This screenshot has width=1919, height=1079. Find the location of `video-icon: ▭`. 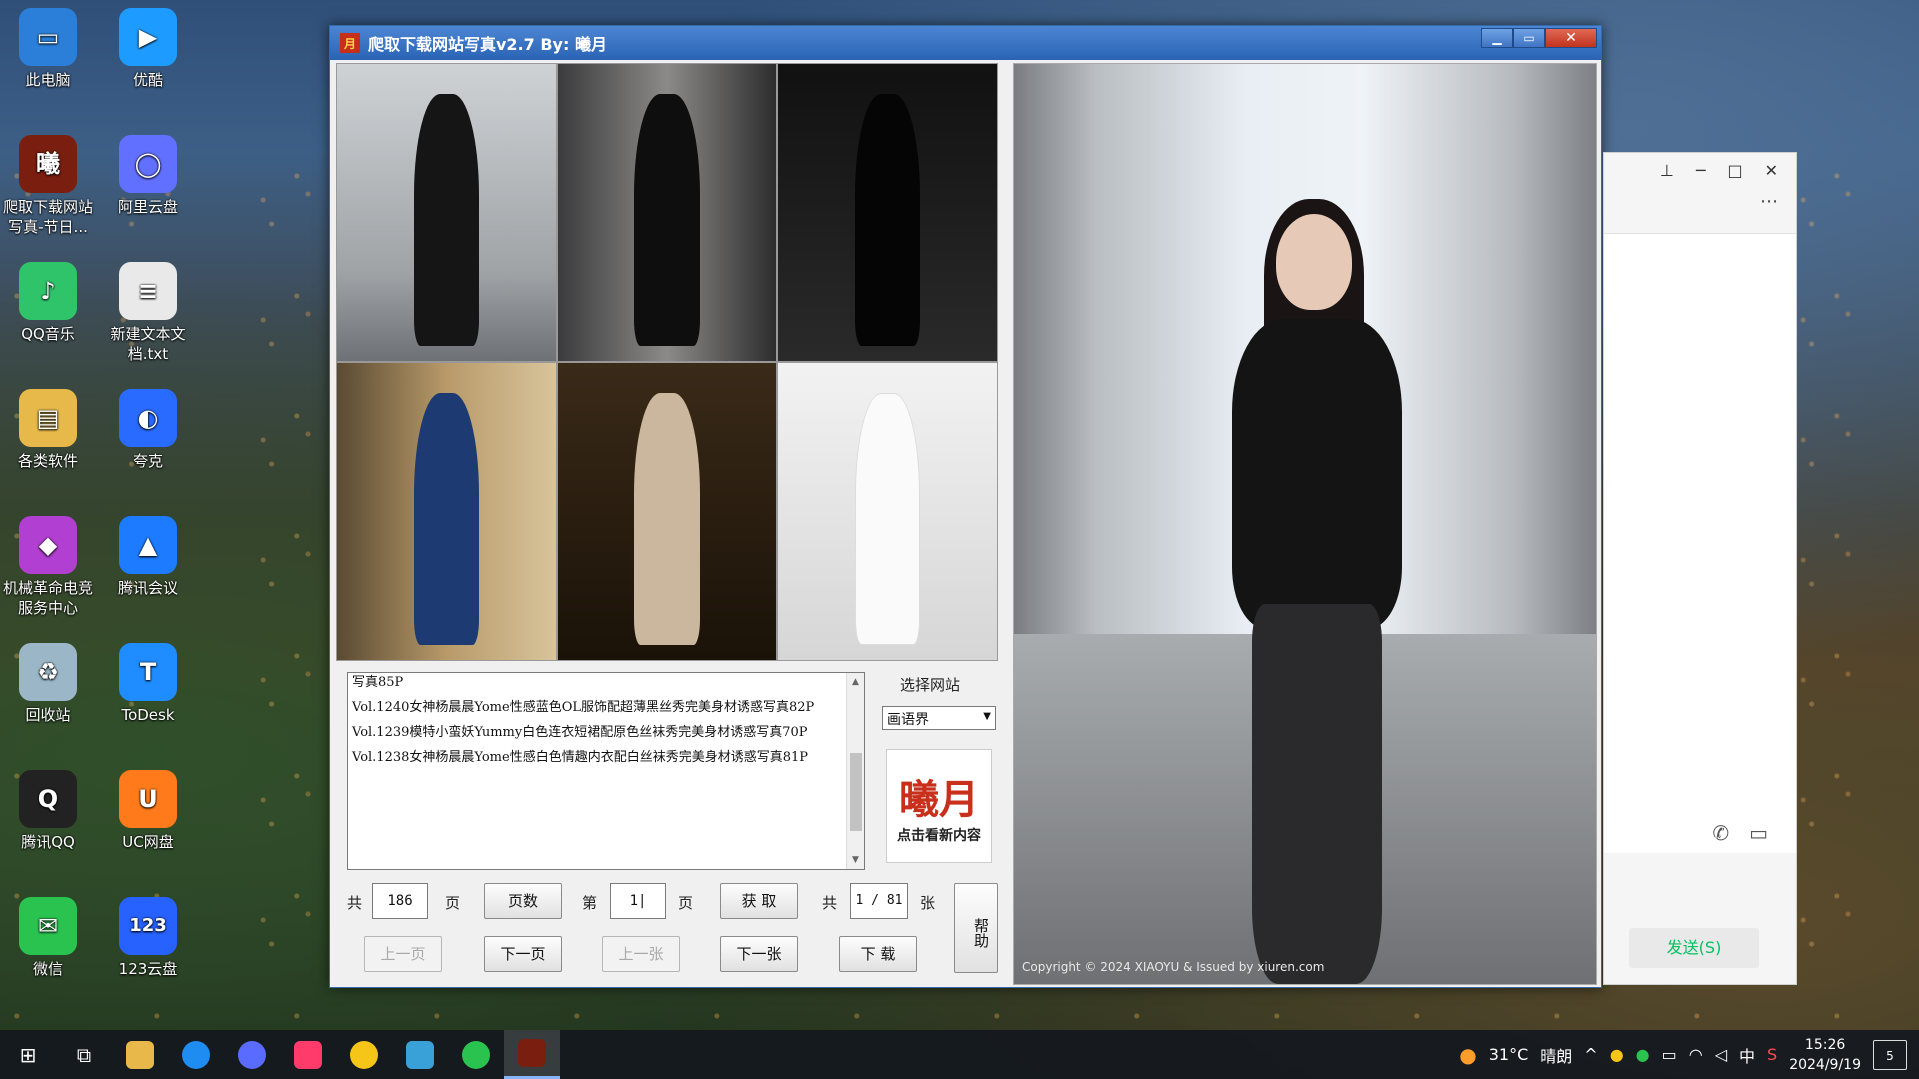

video-icon: ▭ is located at coordinates (1758, 833).